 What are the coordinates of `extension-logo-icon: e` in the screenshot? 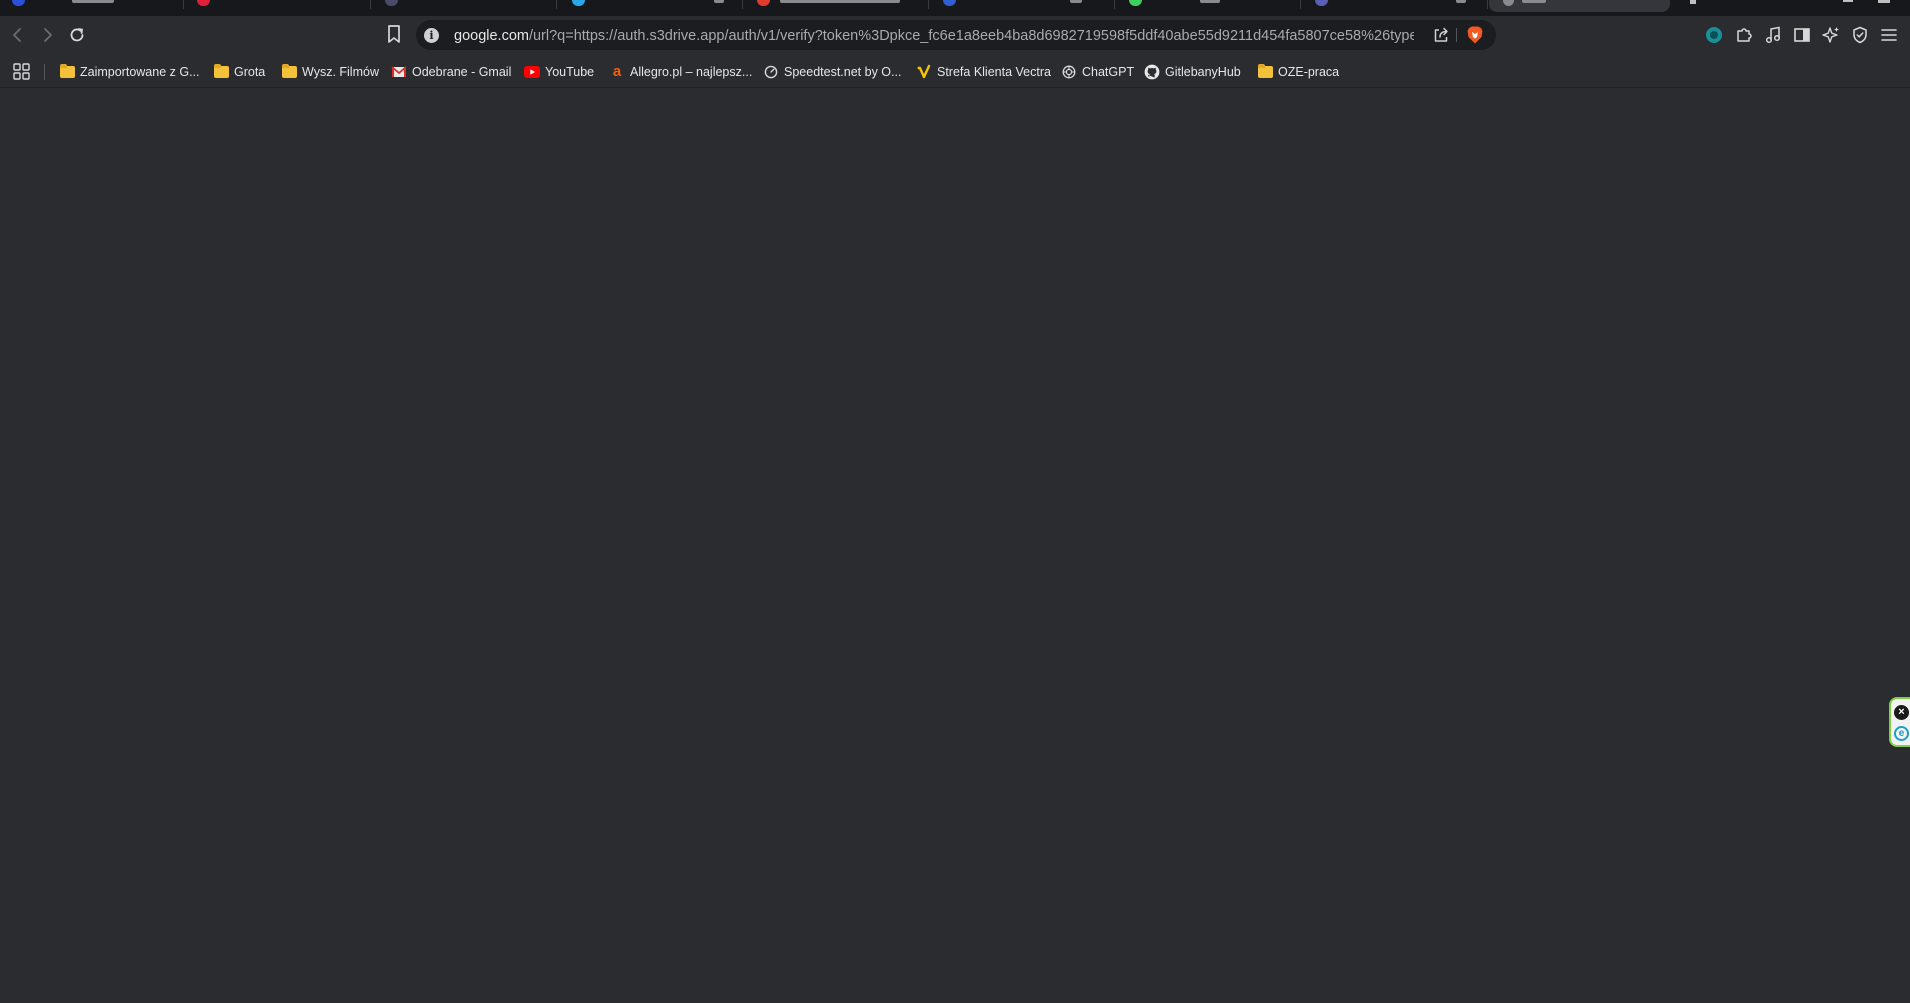 It's located at (1901, 733).